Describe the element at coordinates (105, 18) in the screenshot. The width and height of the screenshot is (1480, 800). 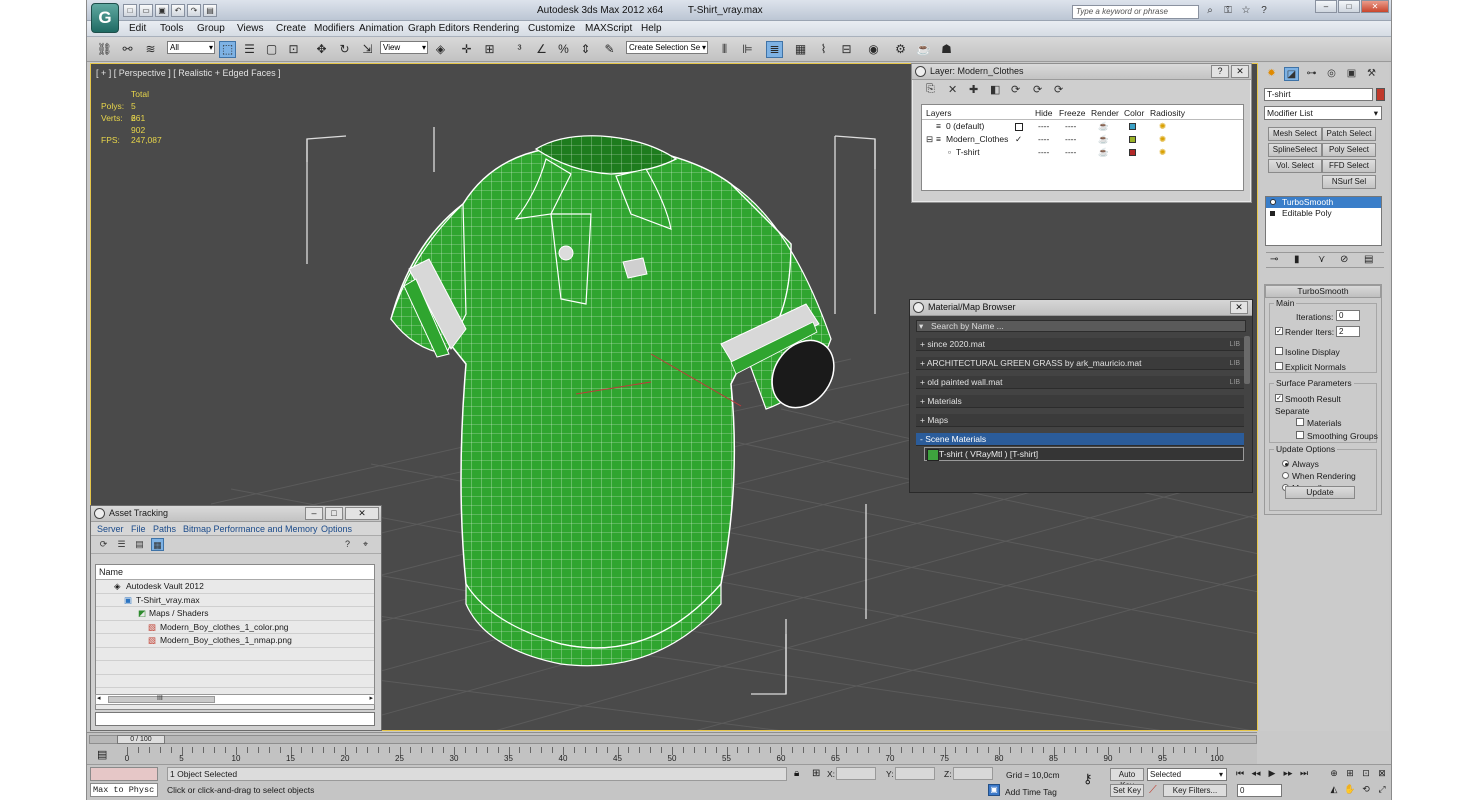
I see `app-logo-icon: G` at that location.